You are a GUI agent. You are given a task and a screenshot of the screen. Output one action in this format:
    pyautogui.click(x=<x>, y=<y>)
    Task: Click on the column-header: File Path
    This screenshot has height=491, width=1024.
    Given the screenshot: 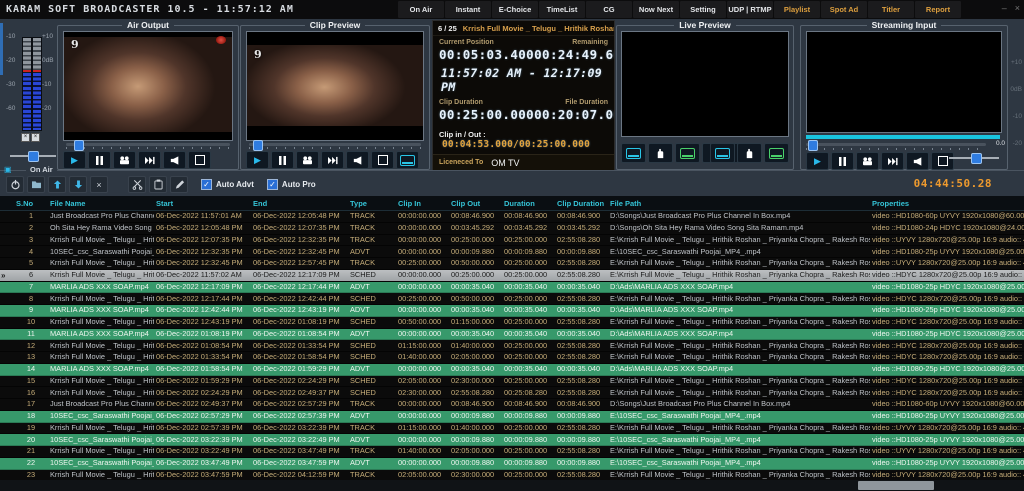 What is the action you would take?
    pyautogui.click(x=739, y=203)
    